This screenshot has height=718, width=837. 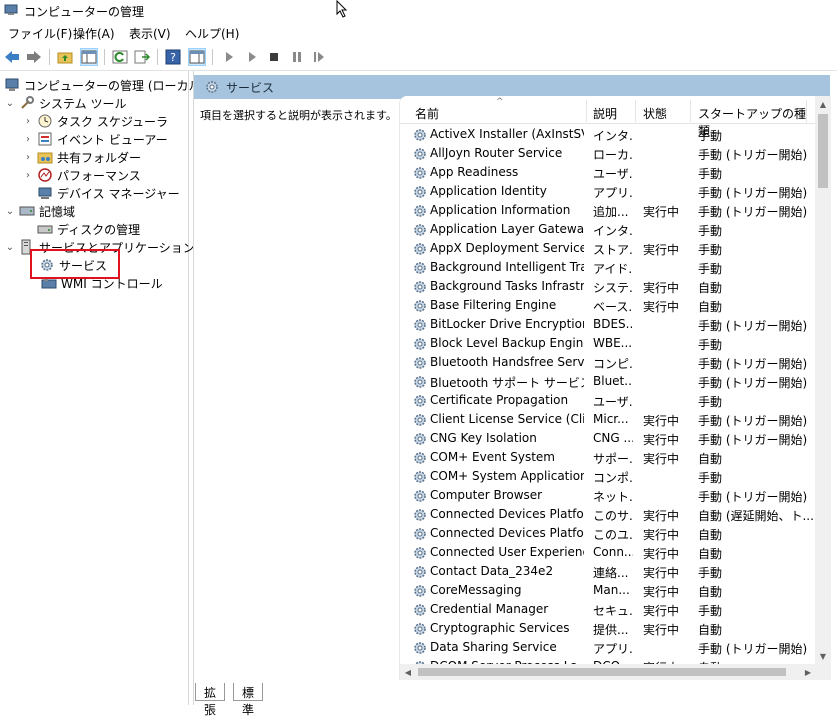 What do you see at coordinates (605, 113) in the screenshot?
I see `column-description: 説明` at bounding box center [605, 113].